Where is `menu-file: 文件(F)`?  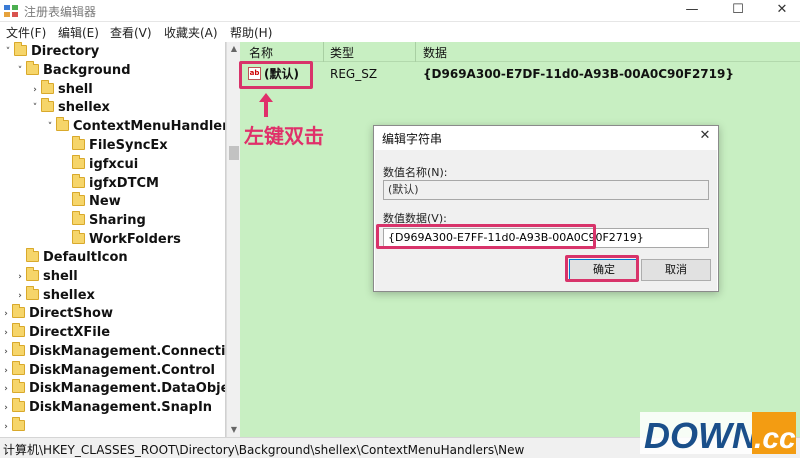
menu-file: 文件(F) is located at coordinates (26, 32).